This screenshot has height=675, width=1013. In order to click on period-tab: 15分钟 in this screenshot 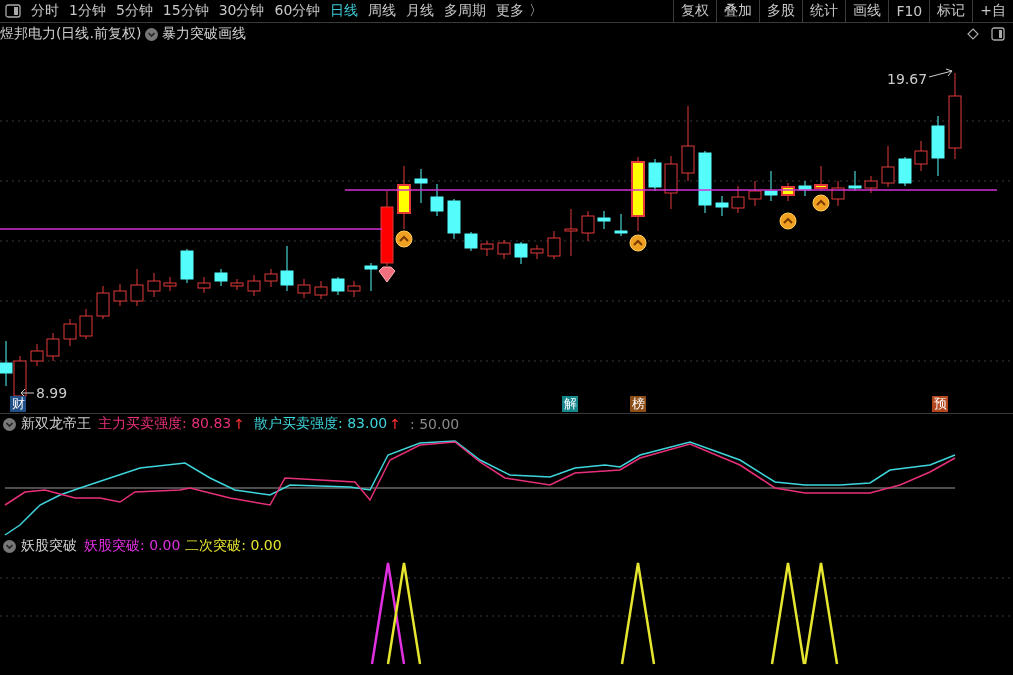, I will do `click(185, 11)`.